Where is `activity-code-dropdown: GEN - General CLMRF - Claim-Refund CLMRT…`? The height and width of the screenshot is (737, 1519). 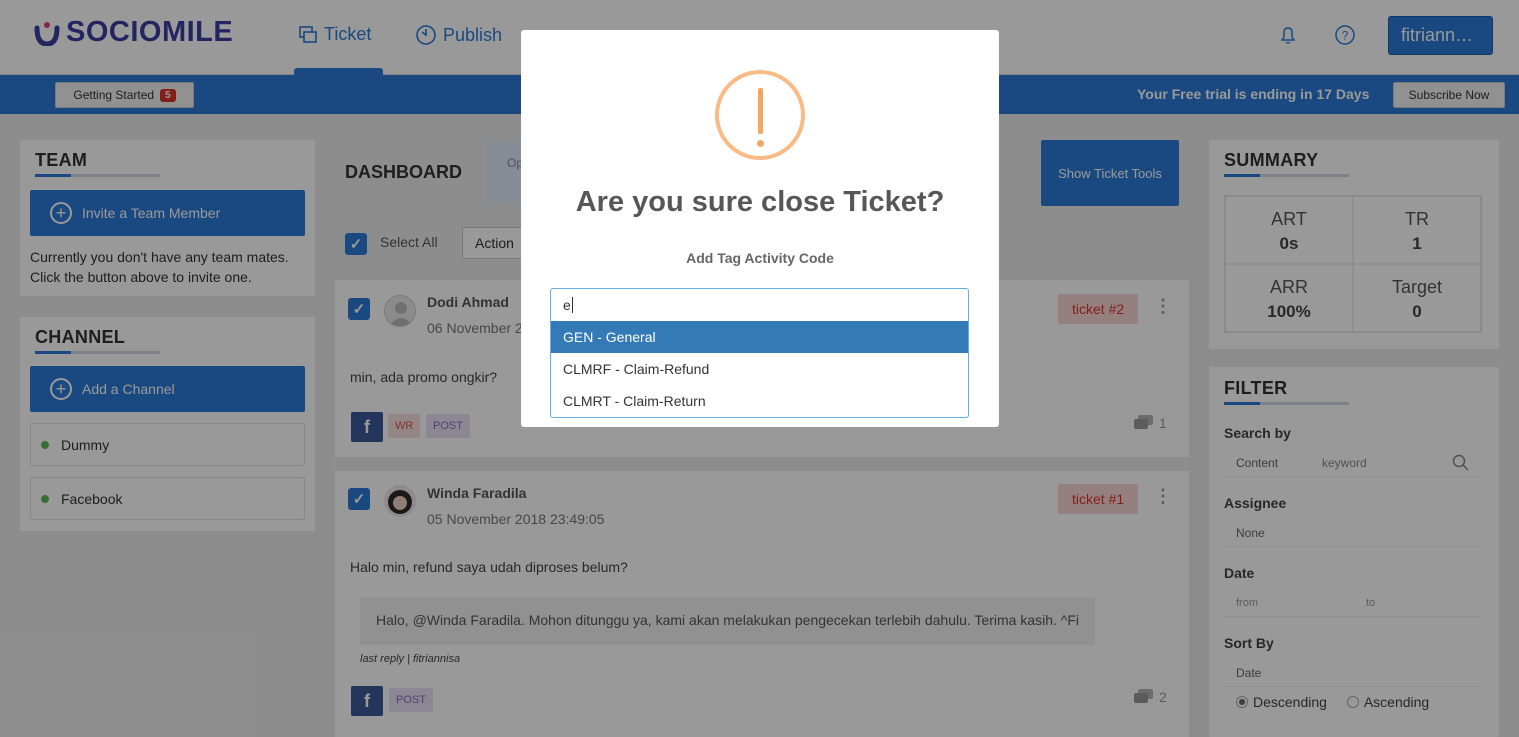
activity-code-dropdown: GEN - General CLMRF - Claim-Refund CLMRT… is located at coordinates (759, 369).